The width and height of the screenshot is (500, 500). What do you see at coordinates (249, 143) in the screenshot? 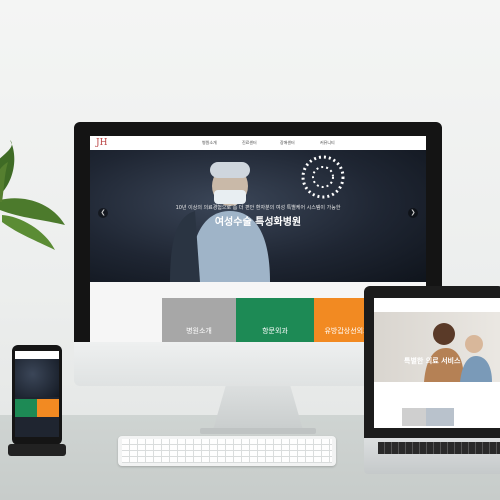
I see `nav-item-centers: 진료센터` at bounding box center [249, 143].